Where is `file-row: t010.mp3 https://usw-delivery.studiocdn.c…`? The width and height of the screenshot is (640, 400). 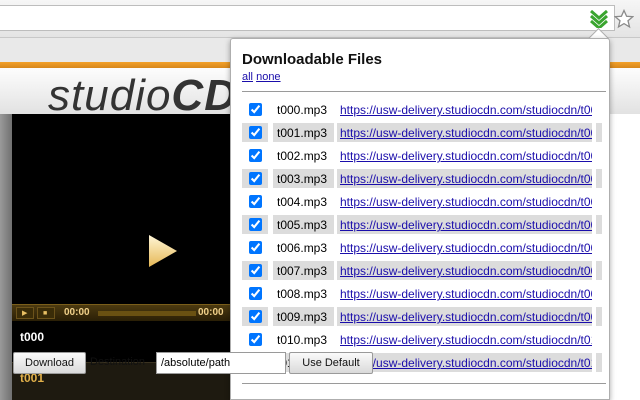
file-row: t010.mp3 https://usw-delivery.studiocdn.c… is located at coordinates (422, 339).